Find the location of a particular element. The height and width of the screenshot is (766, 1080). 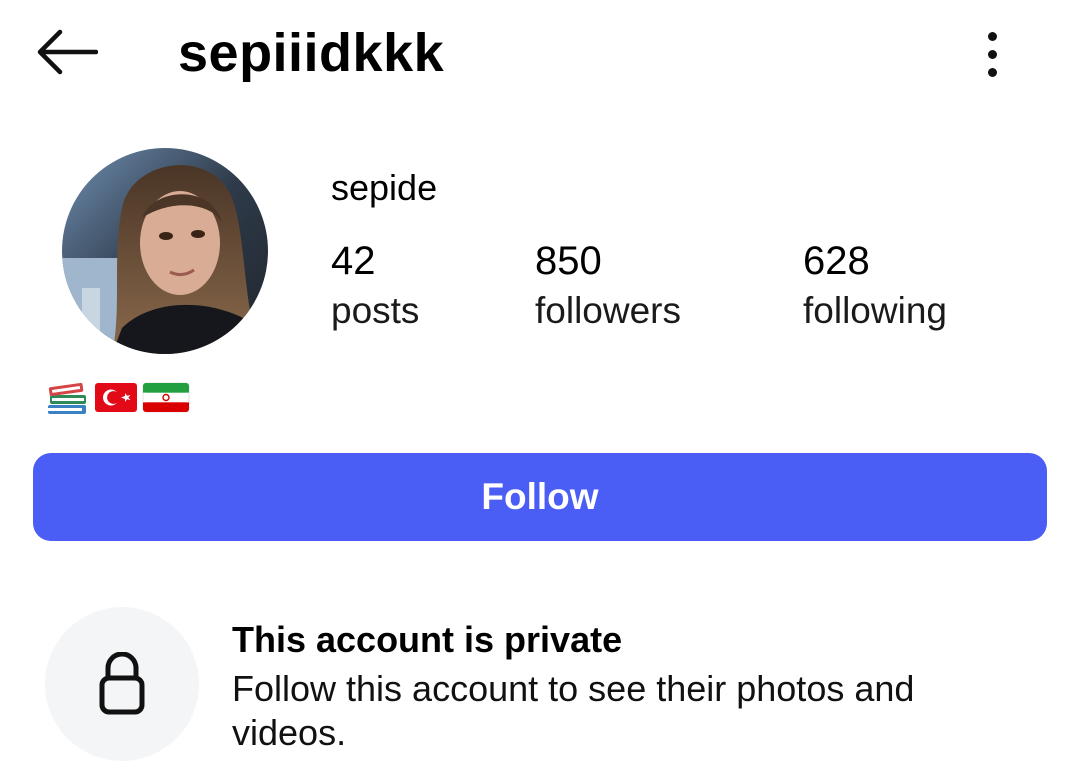

more-options-button is located at coordinates (992, 54).